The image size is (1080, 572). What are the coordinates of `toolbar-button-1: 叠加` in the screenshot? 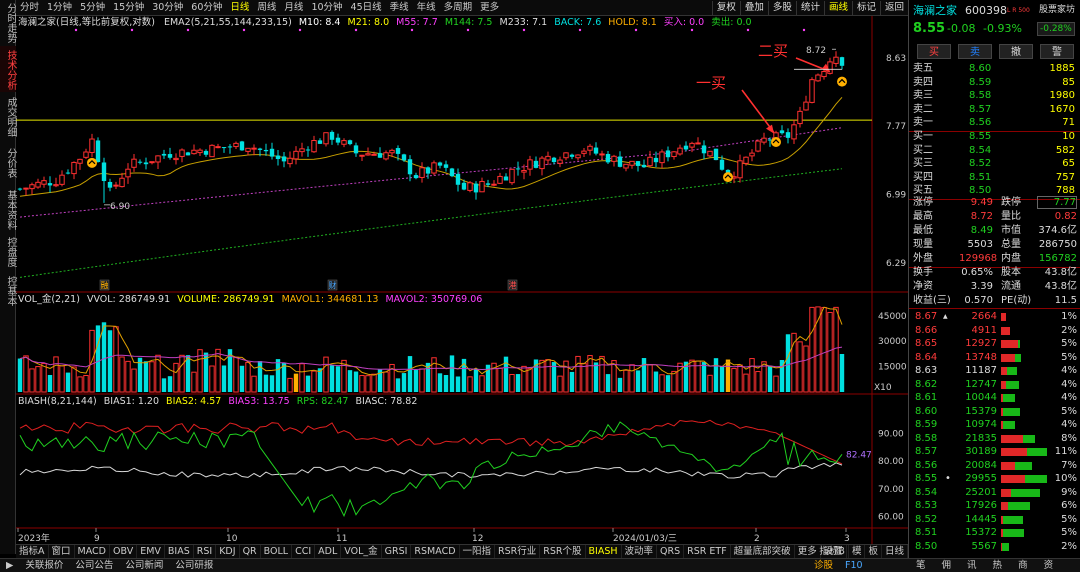 It's located at (753, 8).